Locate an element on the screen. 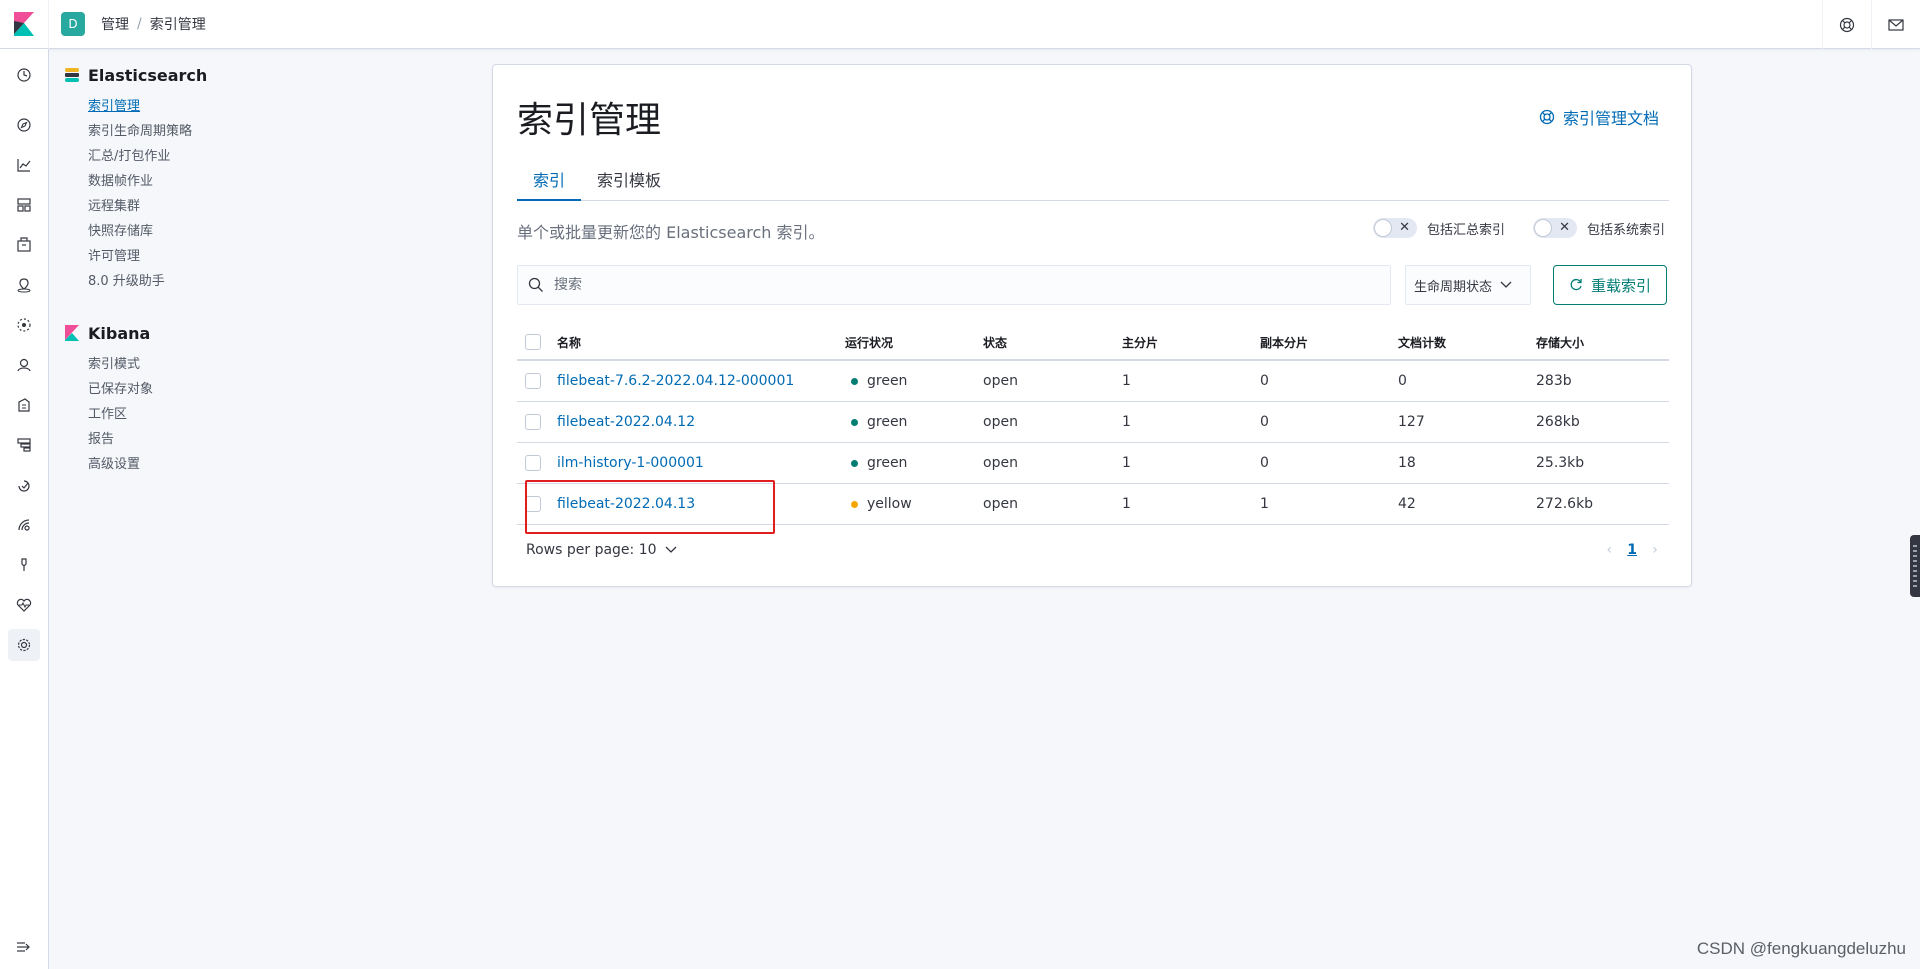 Image resolution: width=1920 pixels, height=969 pixels. collapse-icon is located at coordinates (23, 947).